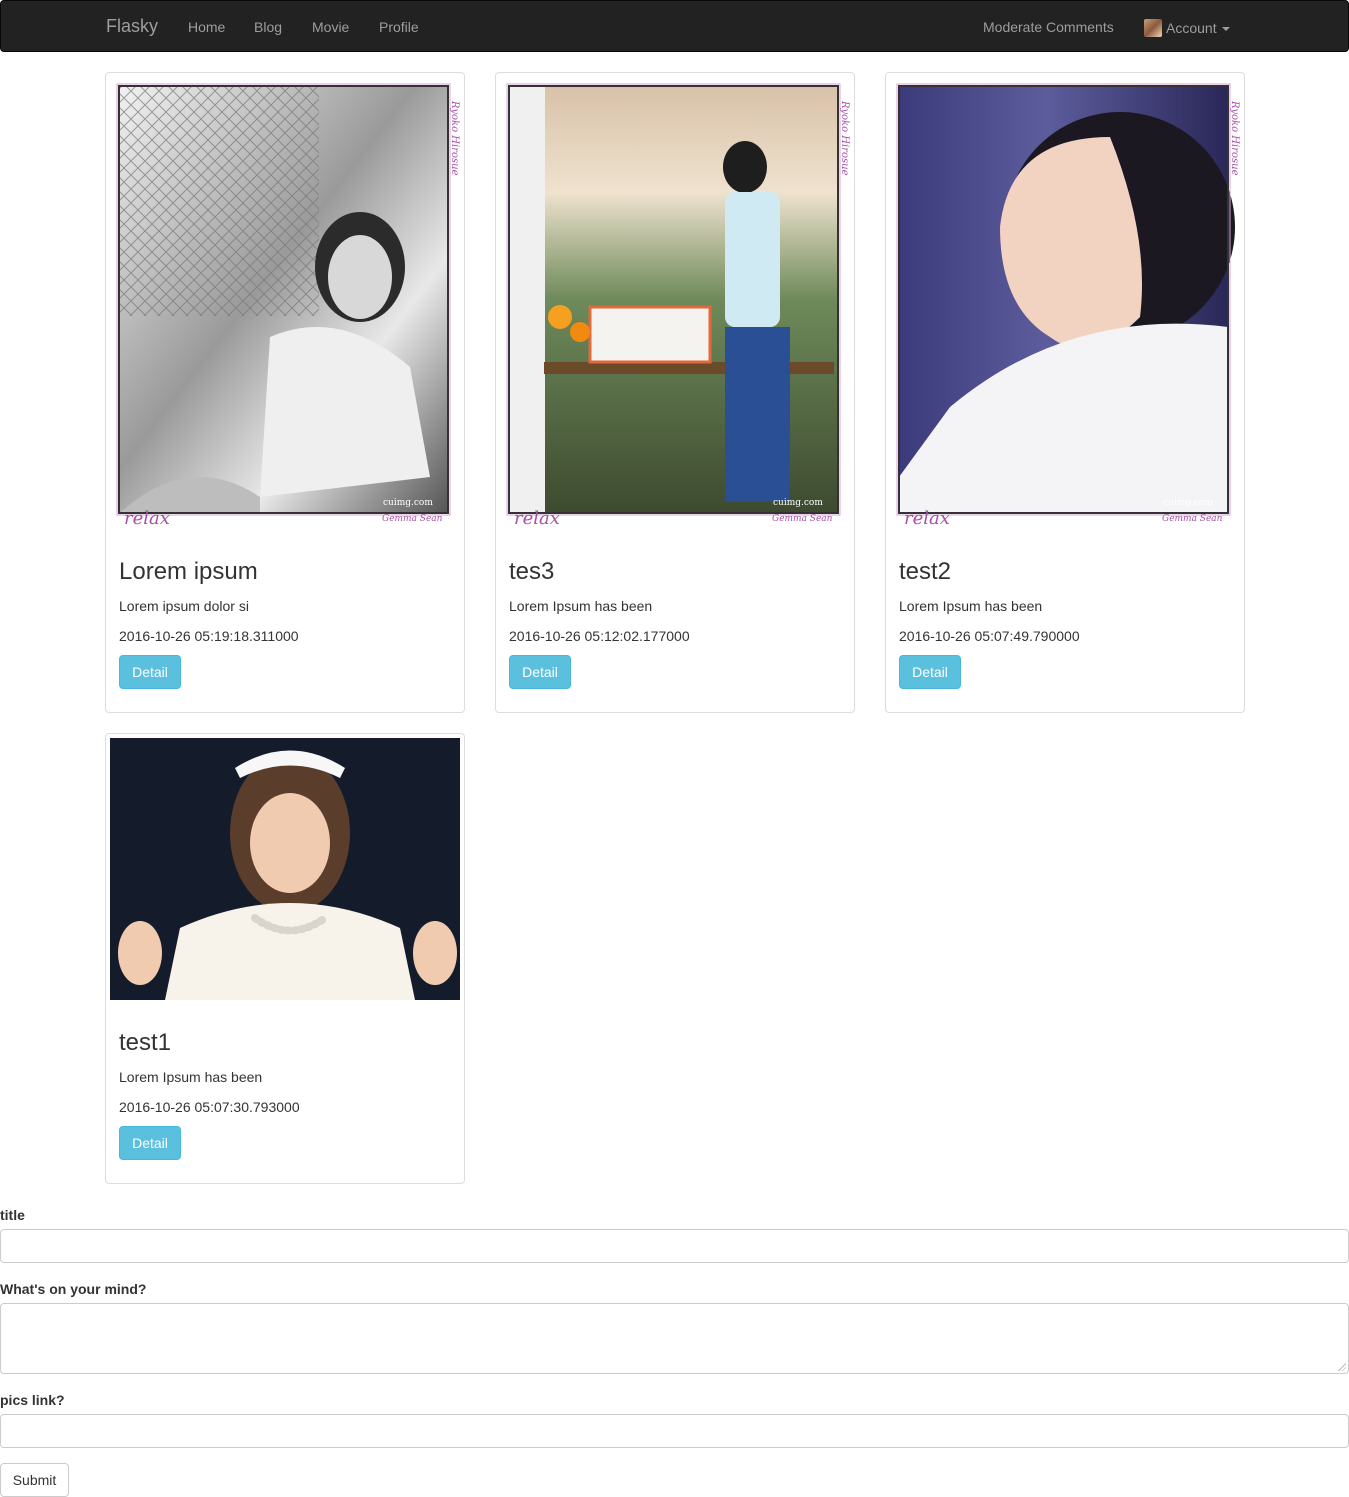 The width and height of the screenshot is (1349, 1497). I want to click on post-body: Lorem ipsum dolor si, so click(184, 606).